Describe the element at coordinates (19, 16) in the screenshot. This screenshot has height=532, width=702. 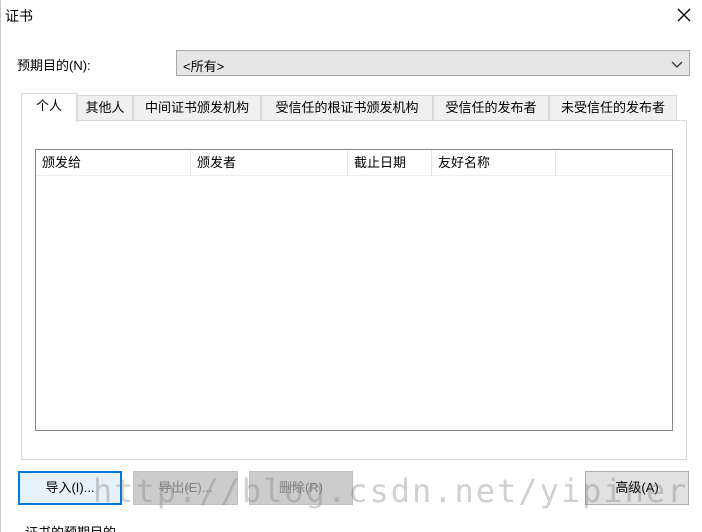
I see `window-title: 证书` at that location.